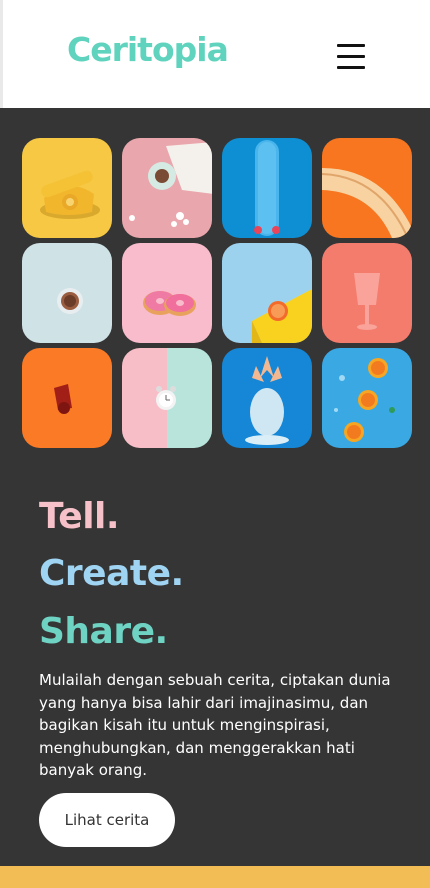 Image resolution: width=430 pixels, height=888 pixels. What do you see at coordinates (67, 398) in the screenshot?
I see `gallery-tile-orange-object` at bounding box center [67, 398].